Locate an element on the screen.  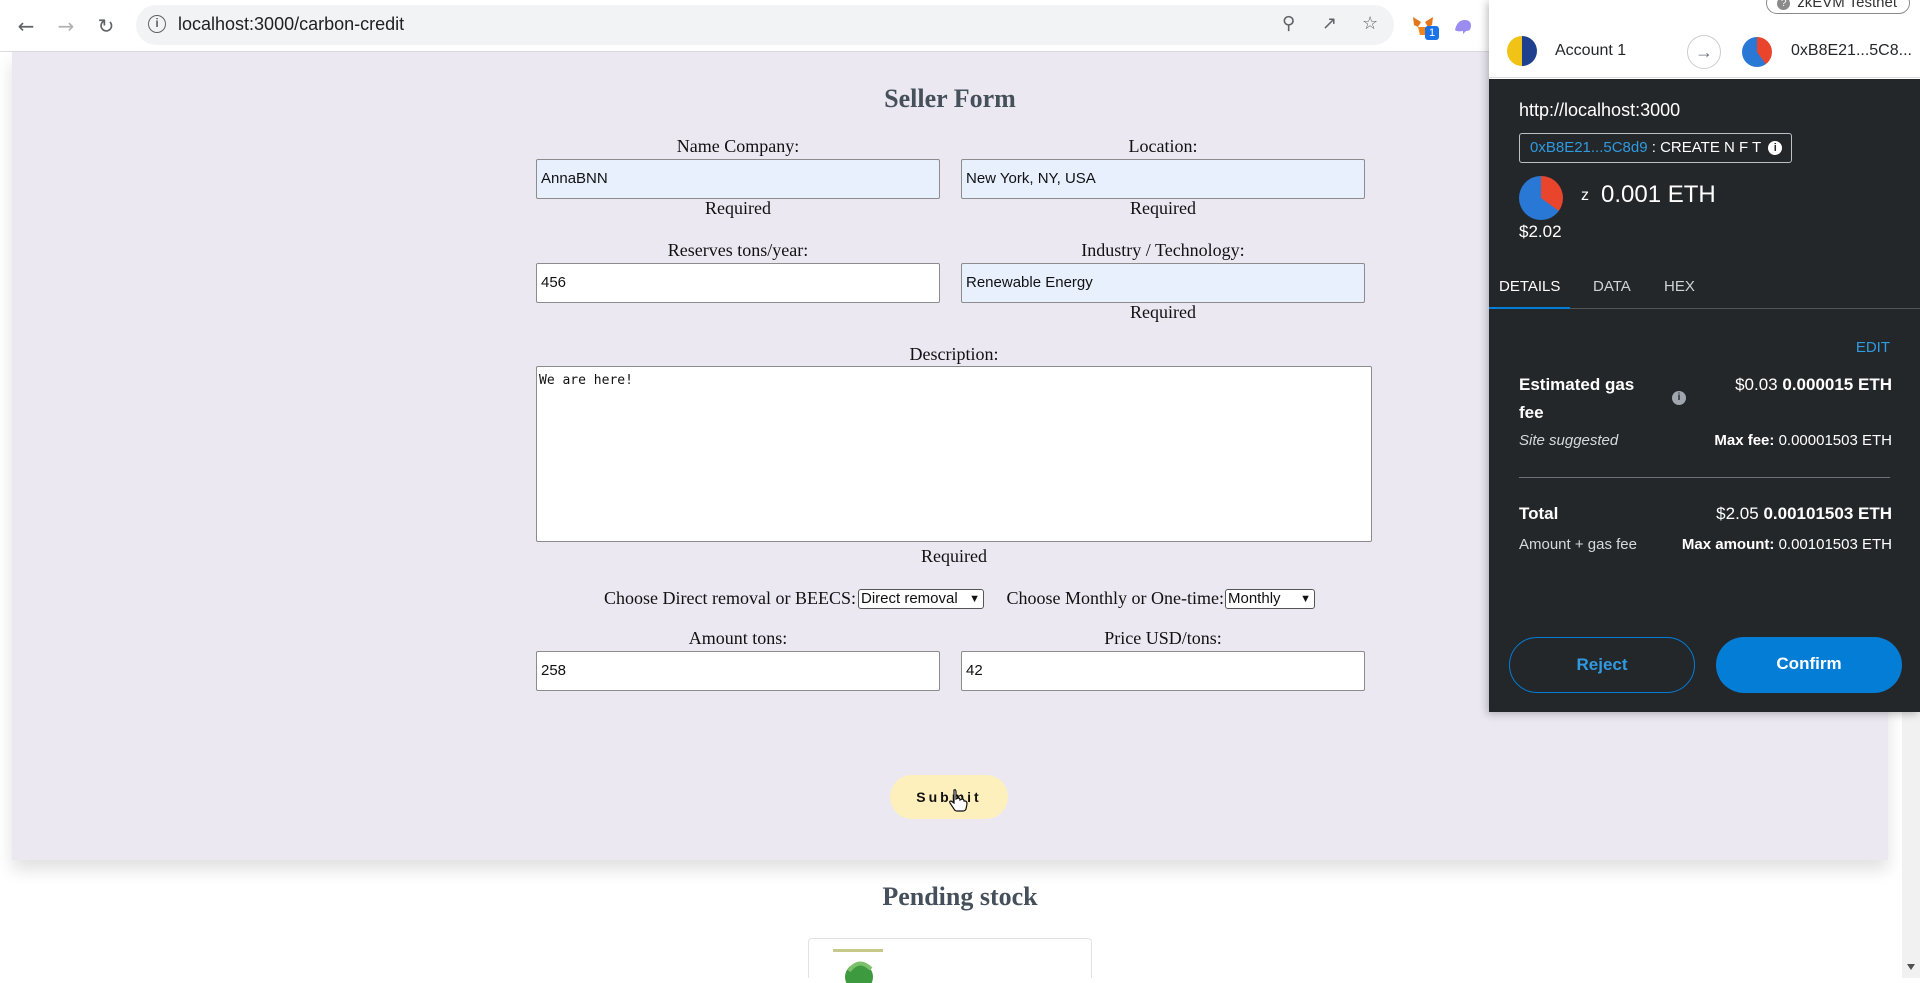
arrow-right-icon: → is located at coordinates (1704, 52).